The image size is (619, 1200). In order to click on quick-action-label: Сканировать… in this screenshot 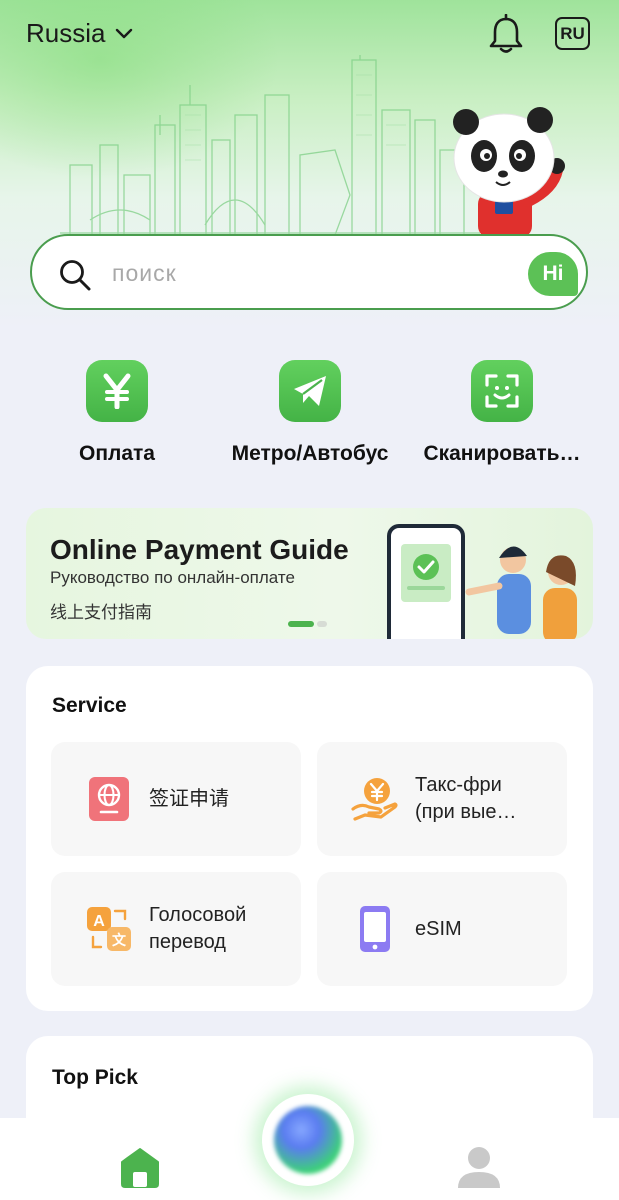, I will do `click(502, 453)`.